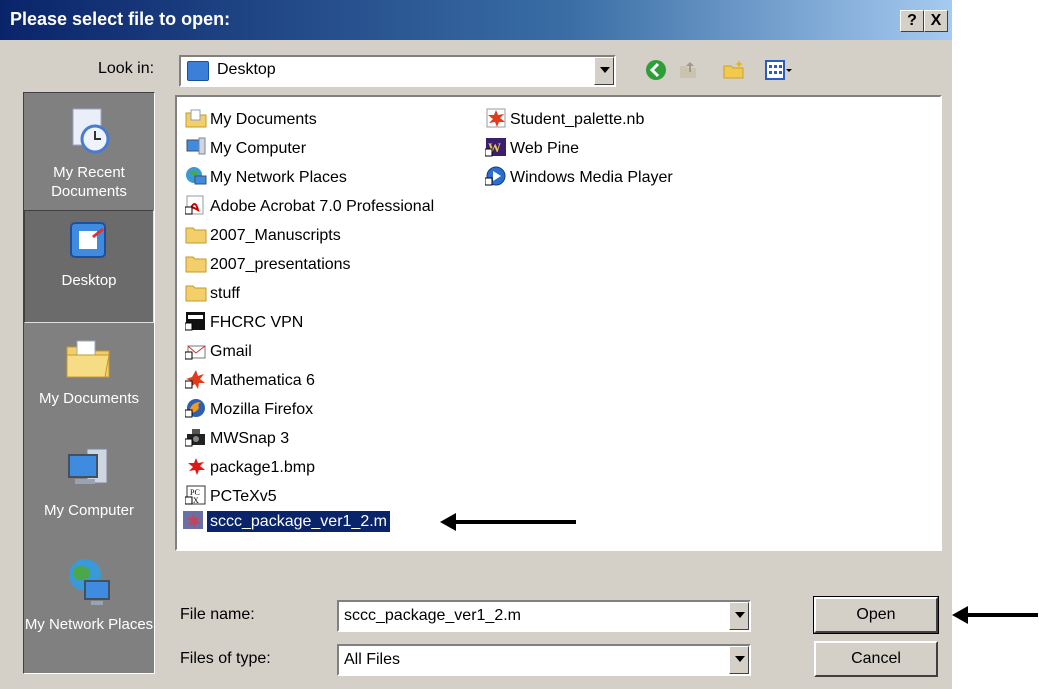 Image resolution: width=1039 pixels, height=689 pixels. I want to click on pctex-shortcut-icon: PCX, so click(195, 495).